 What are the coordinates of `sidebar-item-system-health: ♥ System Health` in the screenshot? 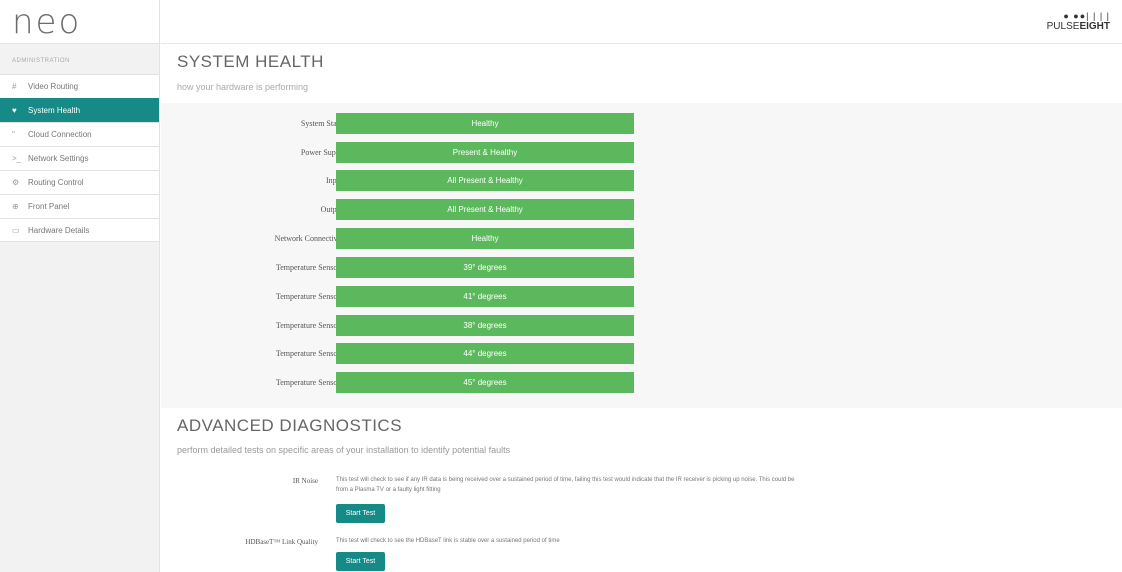 It's located at (79, 110).